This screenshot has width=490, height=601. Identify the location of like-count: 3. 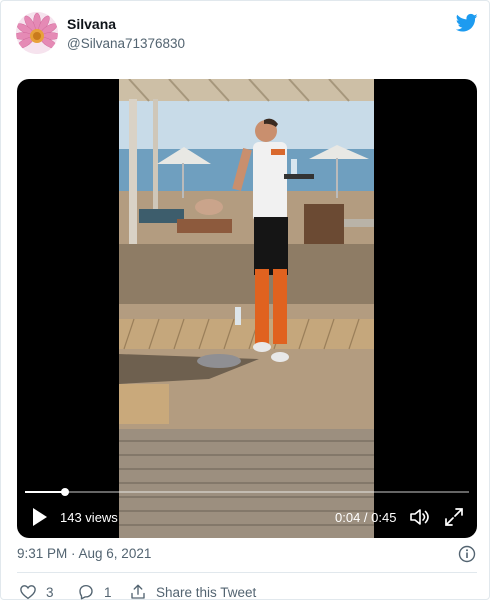
(50, 592).